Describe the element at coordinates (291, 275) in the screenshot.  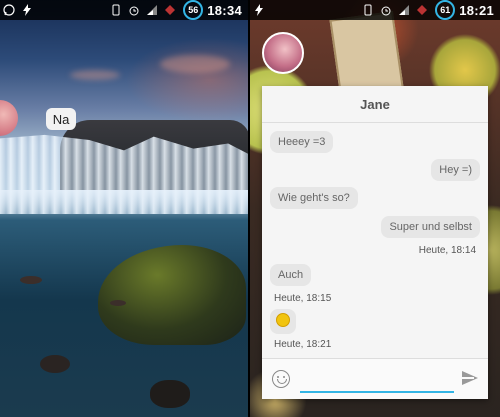
I see `message-incoming: Auch` at that location.